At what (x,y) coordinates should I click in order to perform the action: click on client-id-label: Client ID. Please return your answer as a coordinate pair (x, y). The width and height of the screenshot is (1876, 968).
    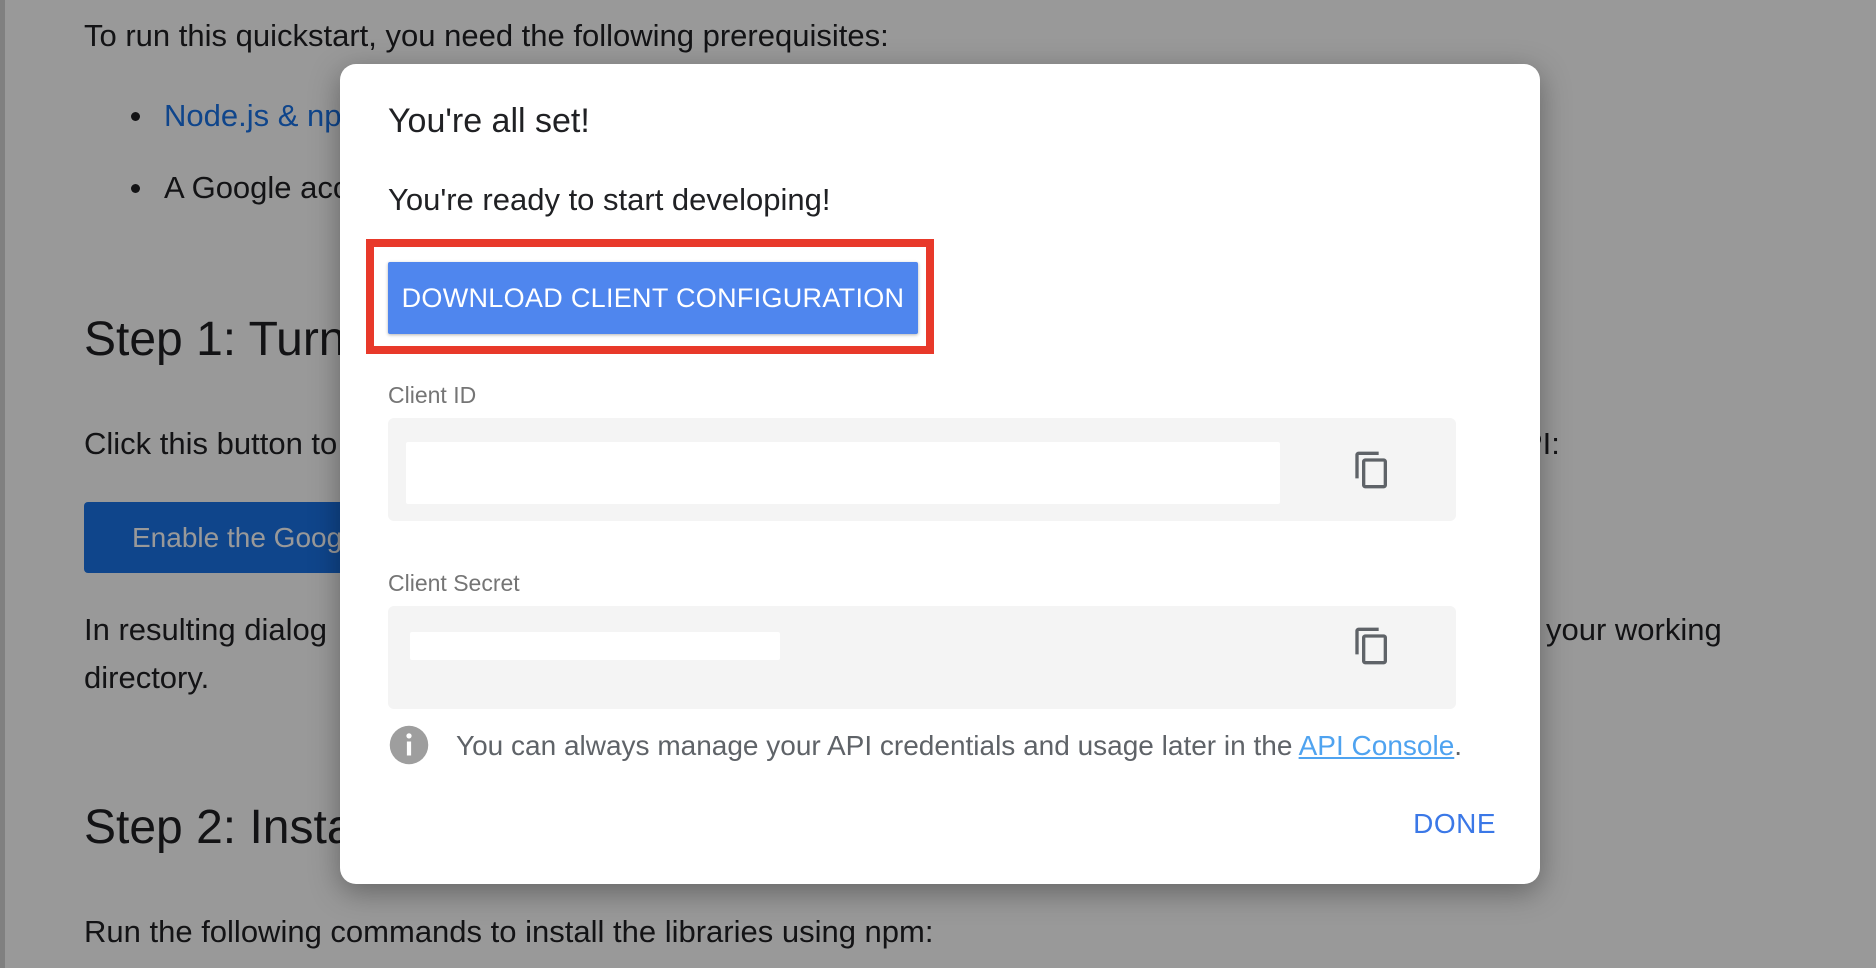
    Looking at the image, I should click on (432, 395).